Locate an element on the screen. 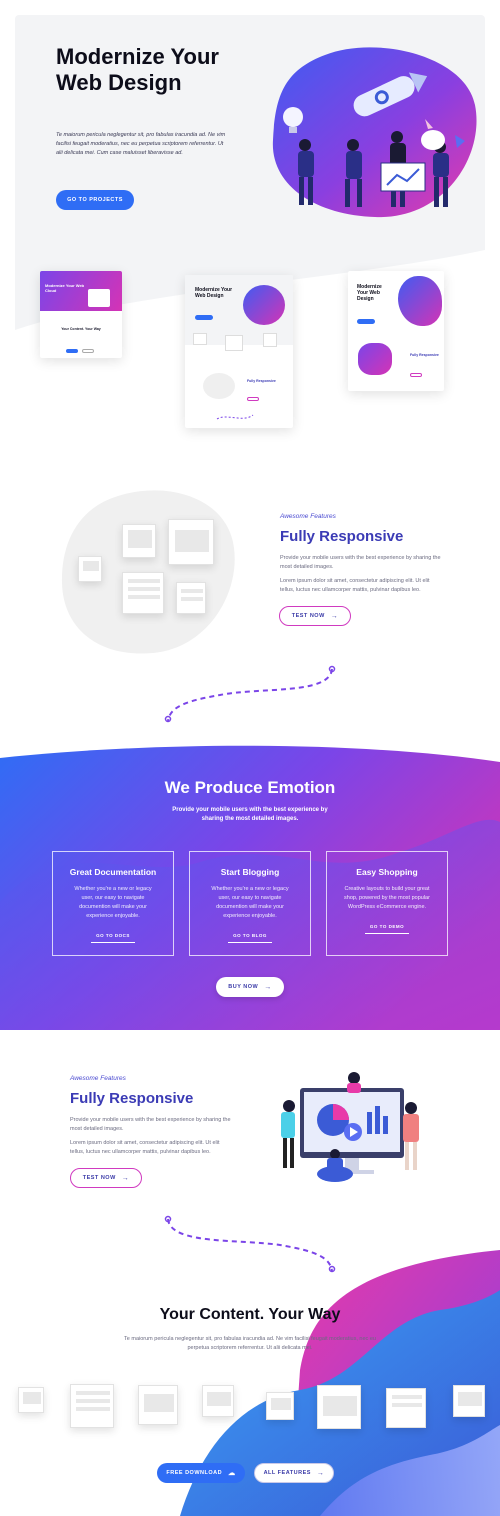 This screenshot has height=1516, width=500. card-documentation-title: Great Documentation is located at coordinates (113, 872).